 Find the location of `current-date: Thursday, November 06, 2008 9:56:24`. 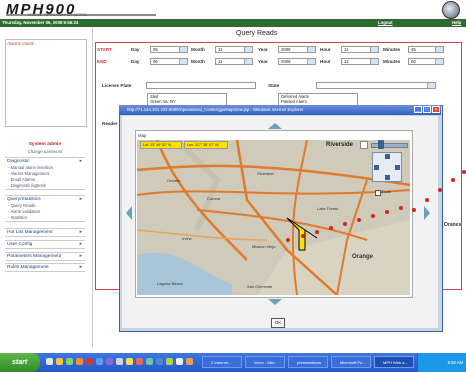

current-date: Thursday, November 06, 2008 9:56:24 is located at coordinates (40, 22).